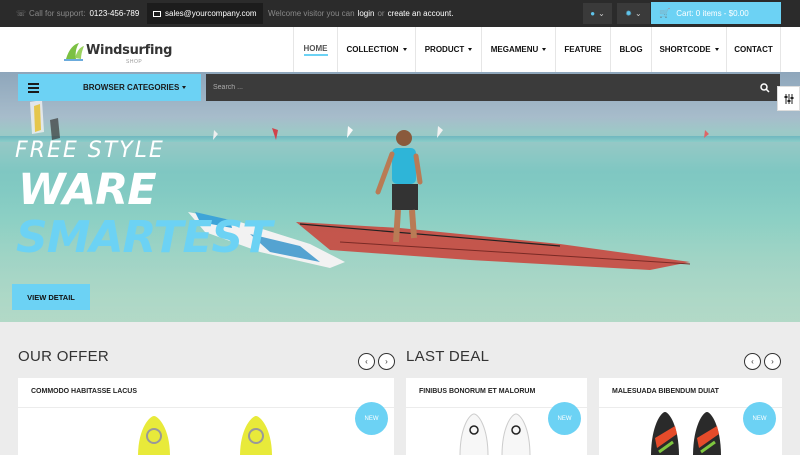 Image resolution: width=800 pixels, height=455 pixels. What do you see at coordinates (134, 62) in the screenshot?
I see `brand-subtitle: SHOP` at bounding box center [134, 62].